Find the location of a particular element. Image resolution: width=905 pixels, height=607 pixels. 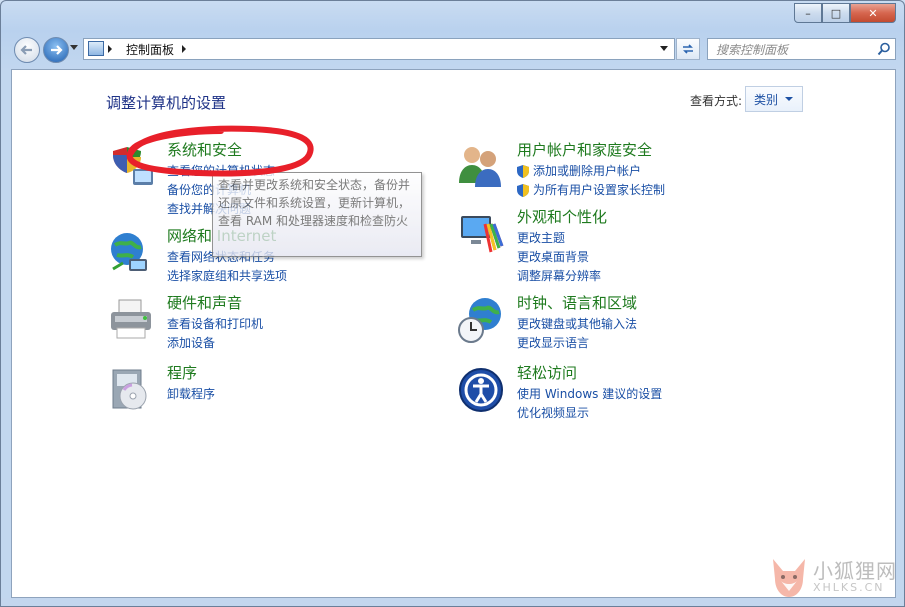

maximize-button: □ is located at coordinates (836, 13).